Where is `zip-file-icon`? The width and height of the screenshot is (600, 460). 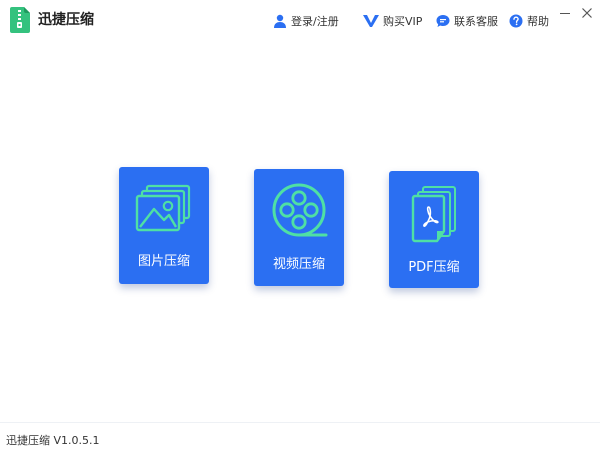
zip-file-icon is located at coordinates (20, 20).